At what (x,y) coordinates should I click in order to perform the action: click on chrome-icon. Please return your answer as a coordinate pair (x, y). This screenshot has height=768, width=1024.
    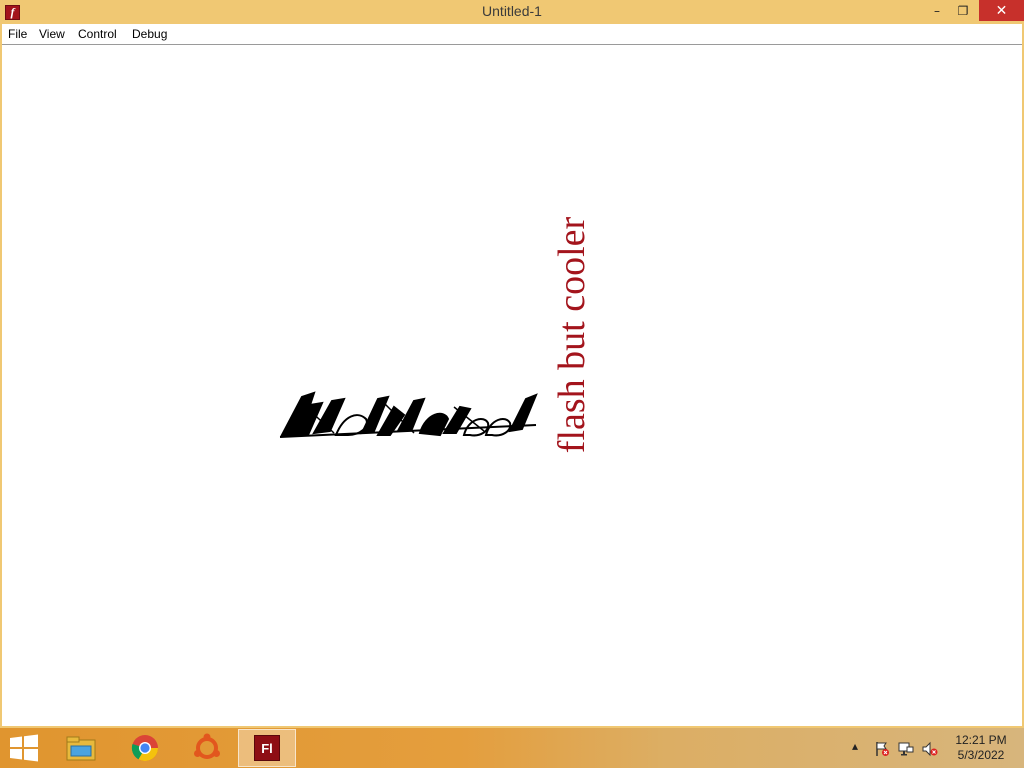
    Looking at the image, I should click on (145, 748).